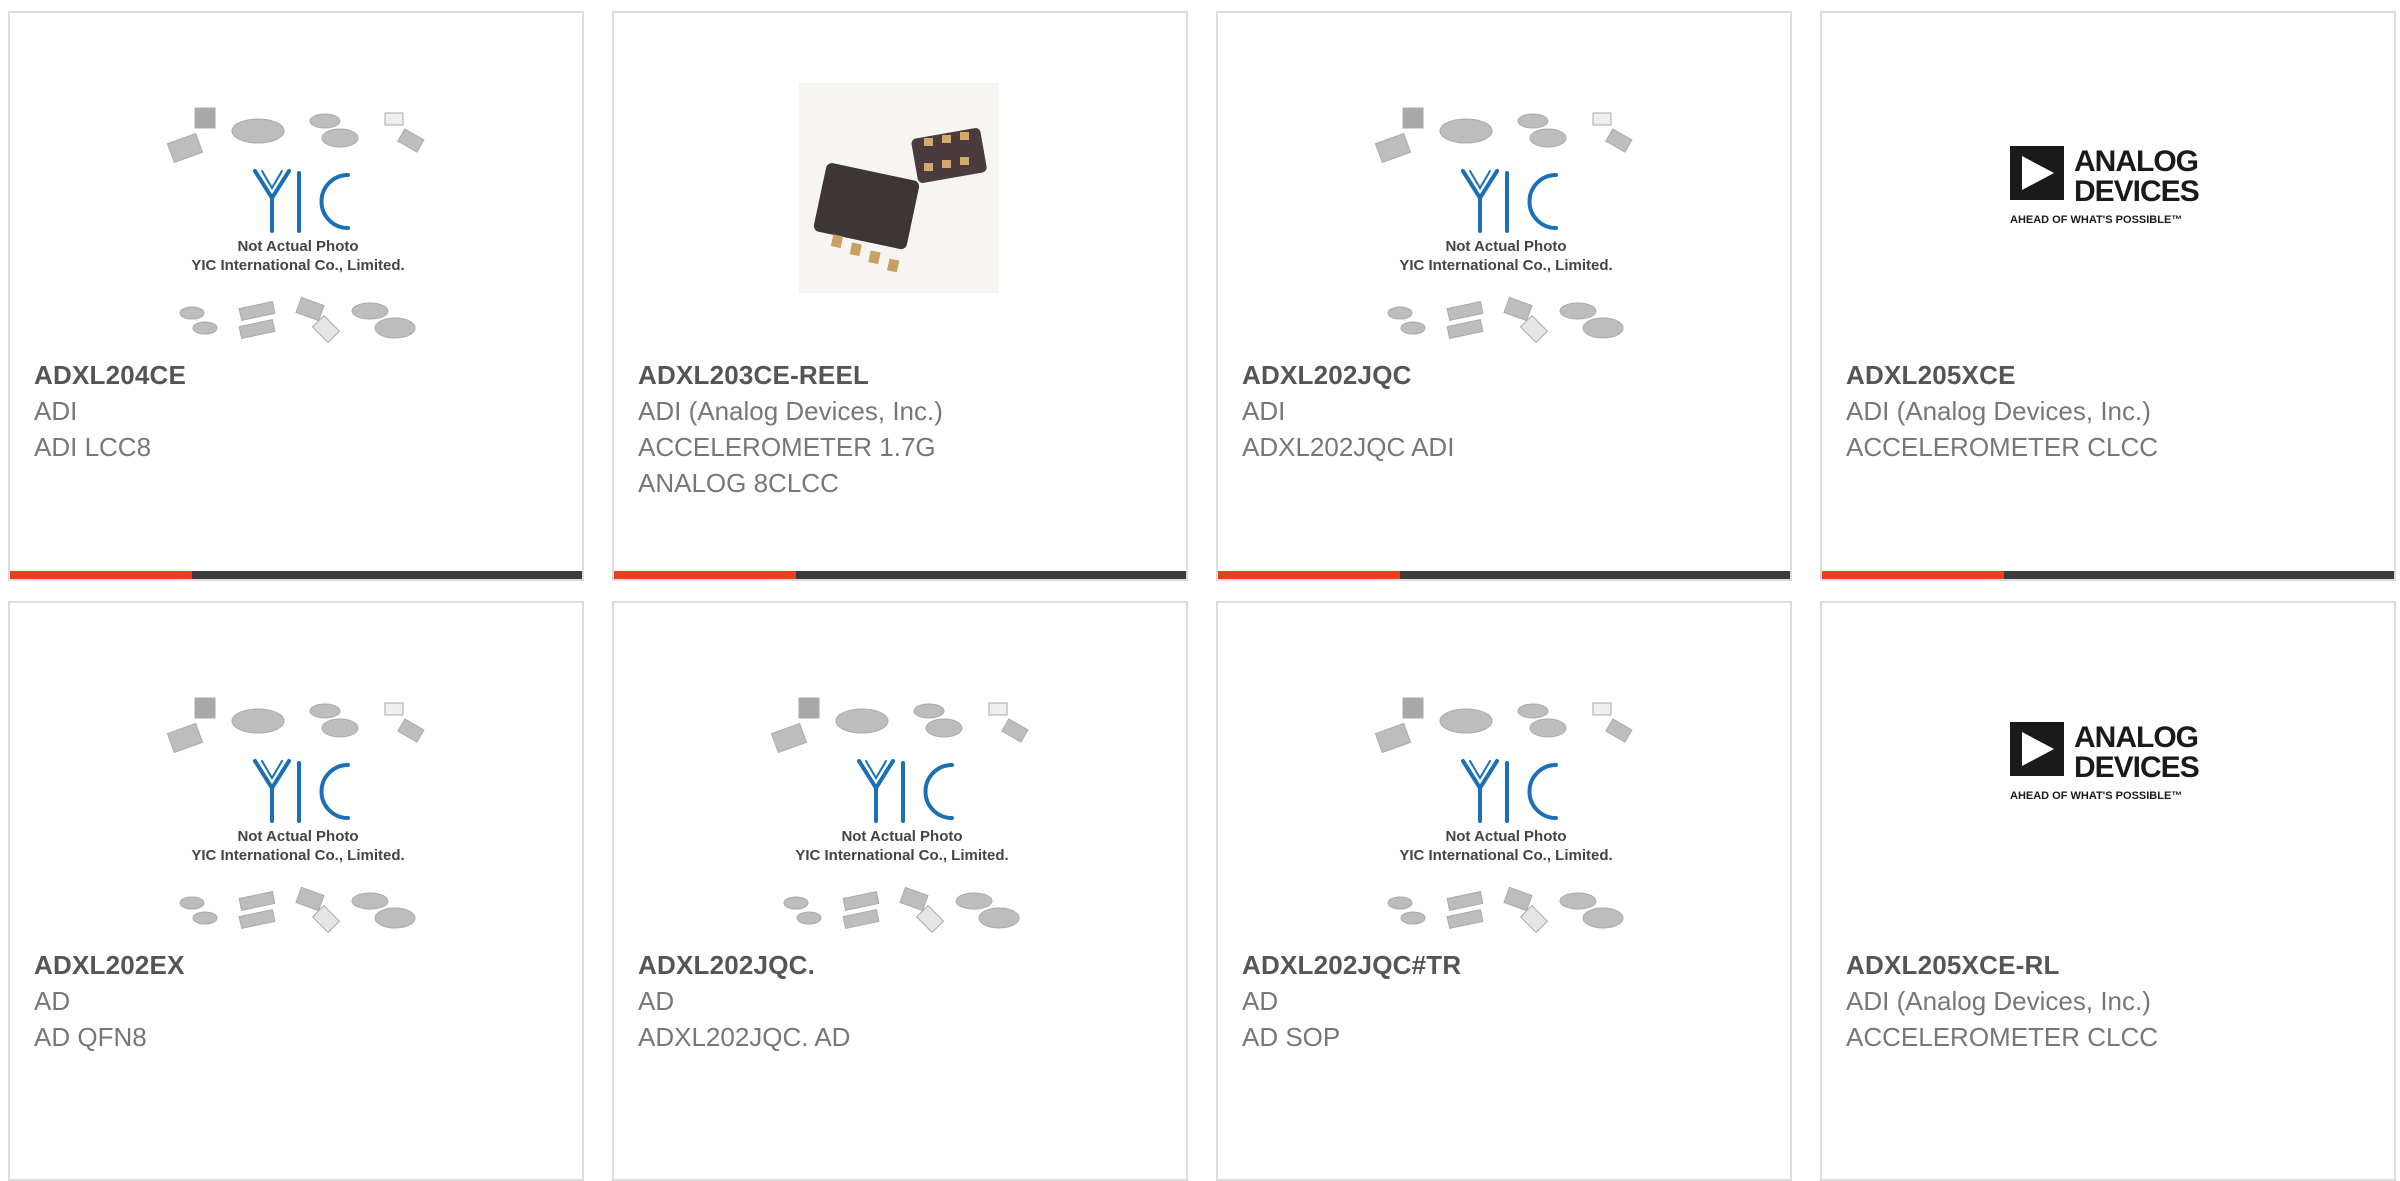  I want to click on part-number-link: ADXL202EX, so click(300, 965).